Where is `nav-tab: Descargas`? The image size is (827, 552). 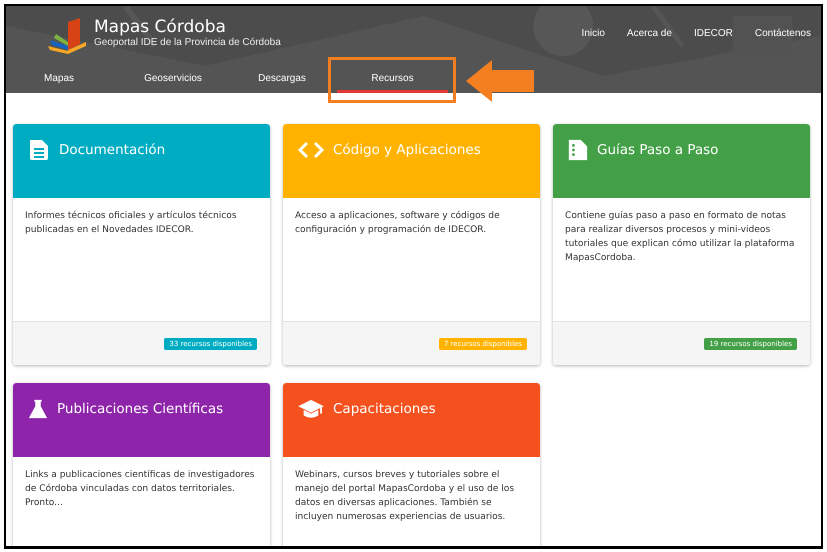
nav-tab: Descargas is located at coordinates (282, 76).